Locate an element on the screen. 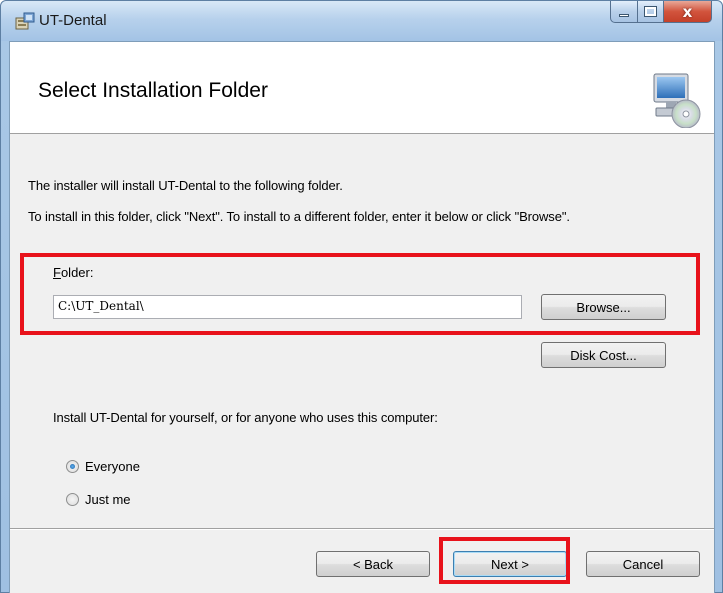 The image size is (723, 593). page-title: Select Installation Folder is located at coordinates (153, 90).